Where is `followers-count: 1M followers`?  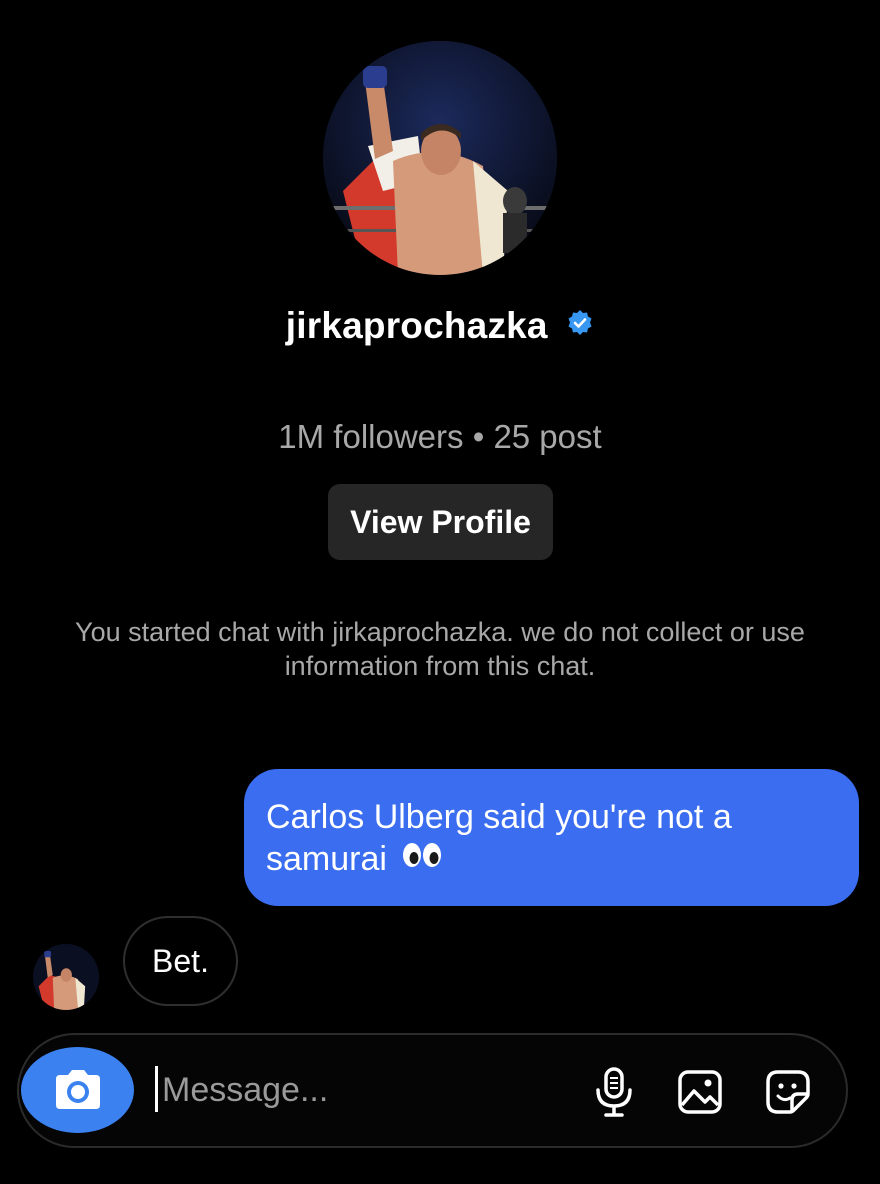 followers-count: 1M followers is located at coordinates (371, 436).